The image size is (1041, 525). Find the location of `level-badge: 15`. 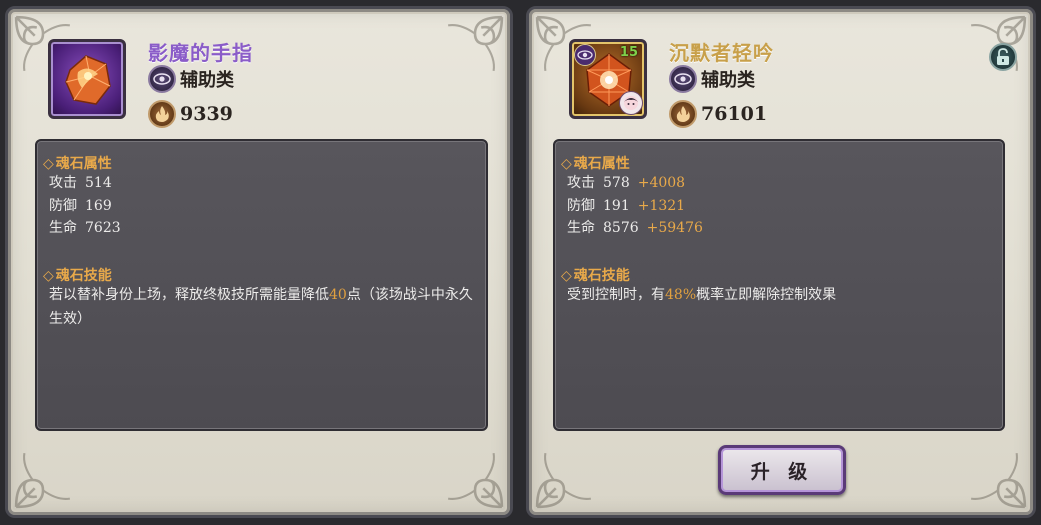

level-badge: 15 is located at coordinates (628, 52).